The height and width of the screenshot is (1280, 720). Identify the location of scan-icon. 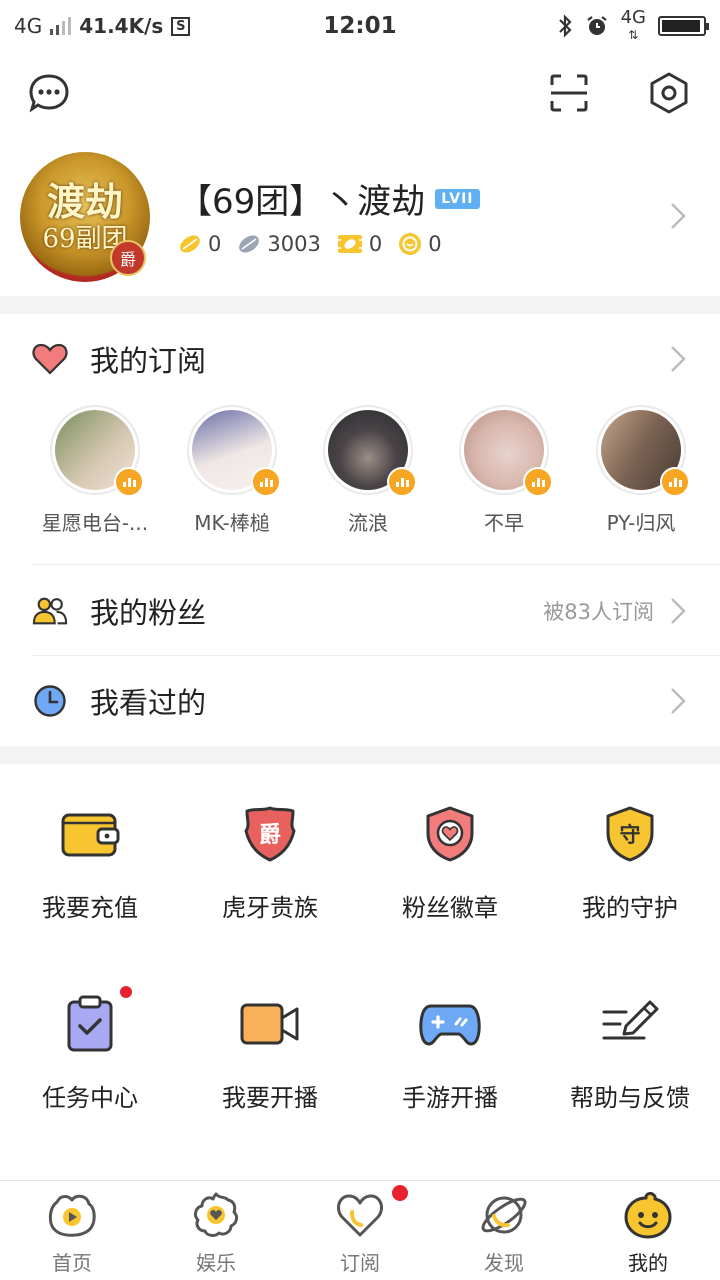
(569, 93).